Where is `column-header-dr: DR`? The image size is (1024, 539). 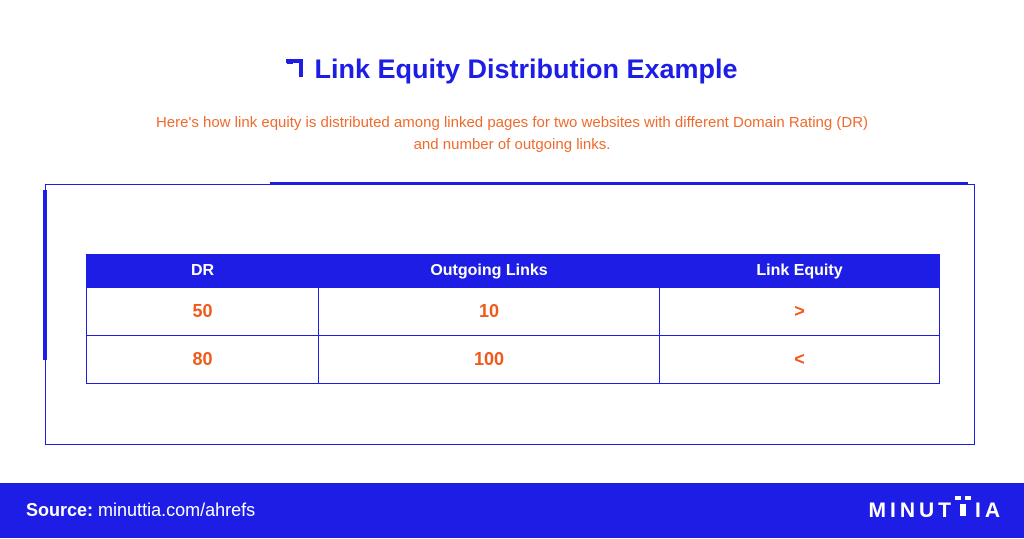
column-header-dr: DR is located at coordinates (202, 271).